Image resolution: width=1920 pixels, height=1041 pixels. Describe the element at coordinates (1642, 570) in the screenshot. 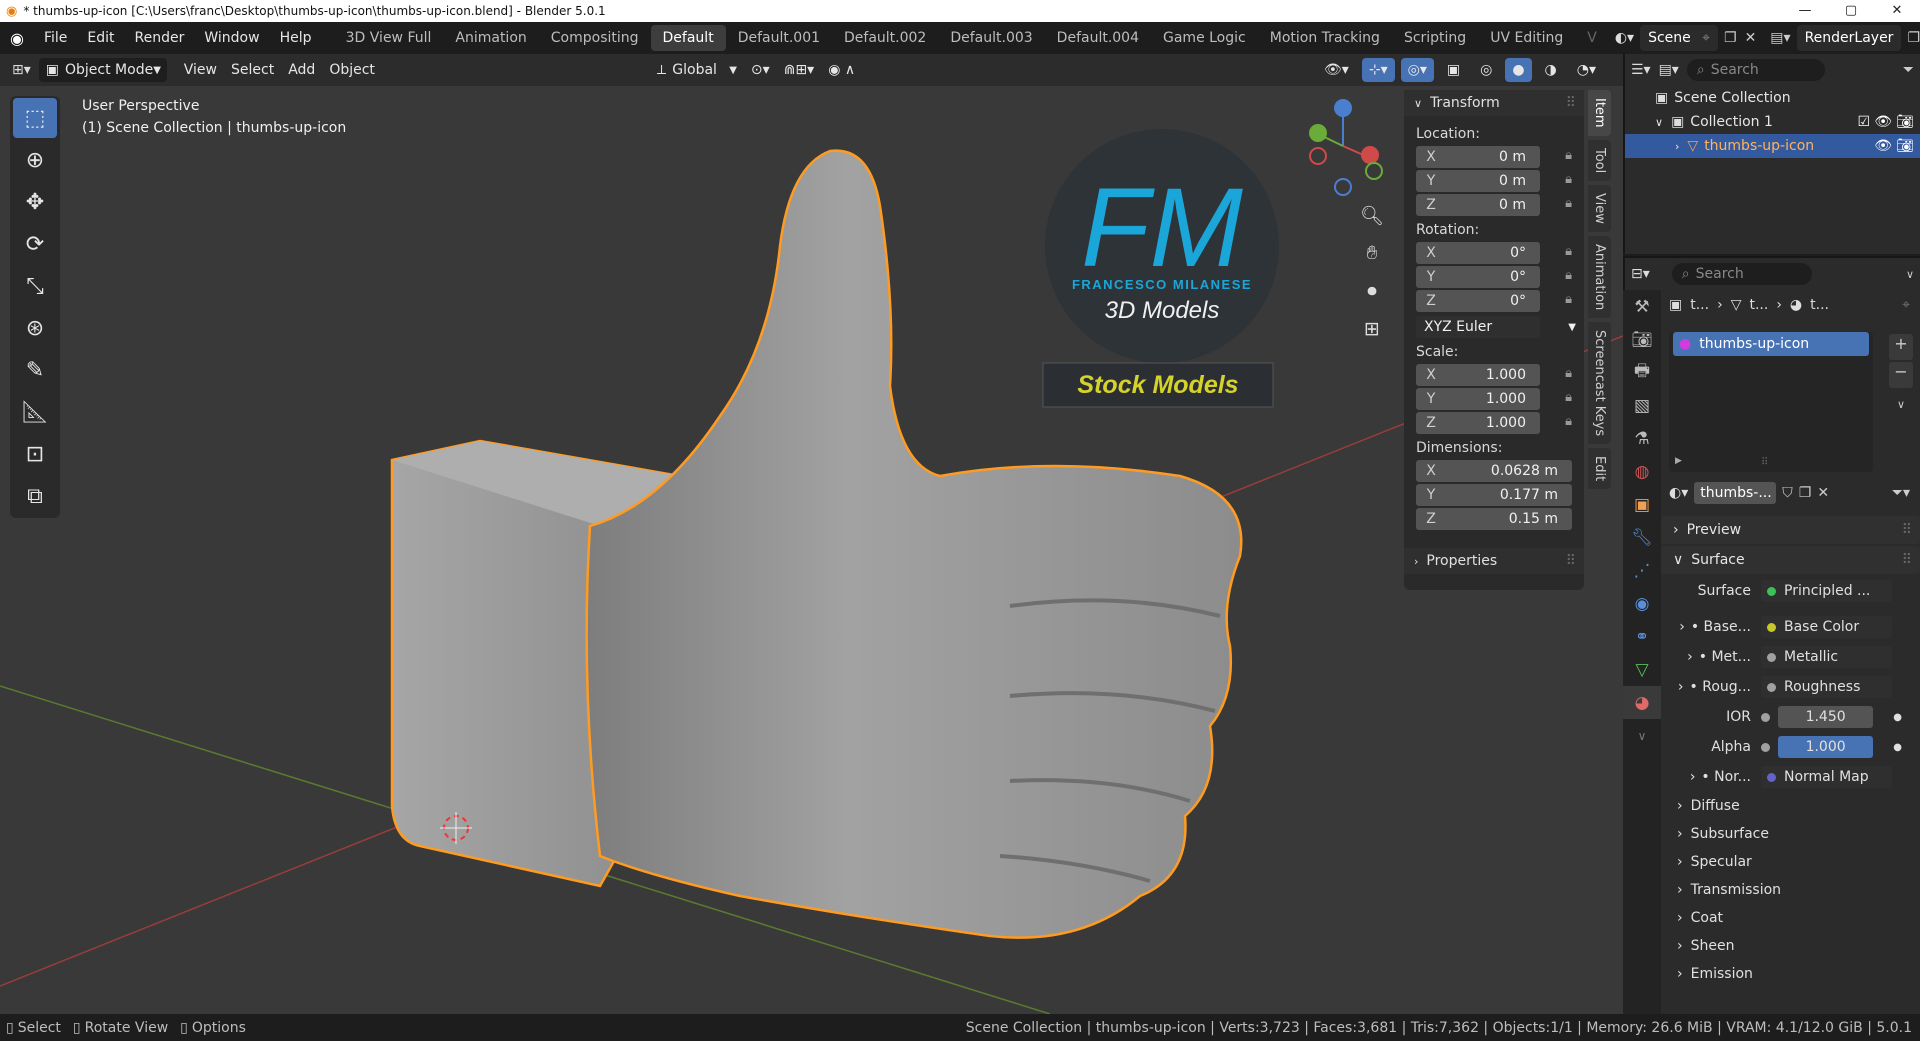

I see `particles-props-icon: ⋰` at that location.